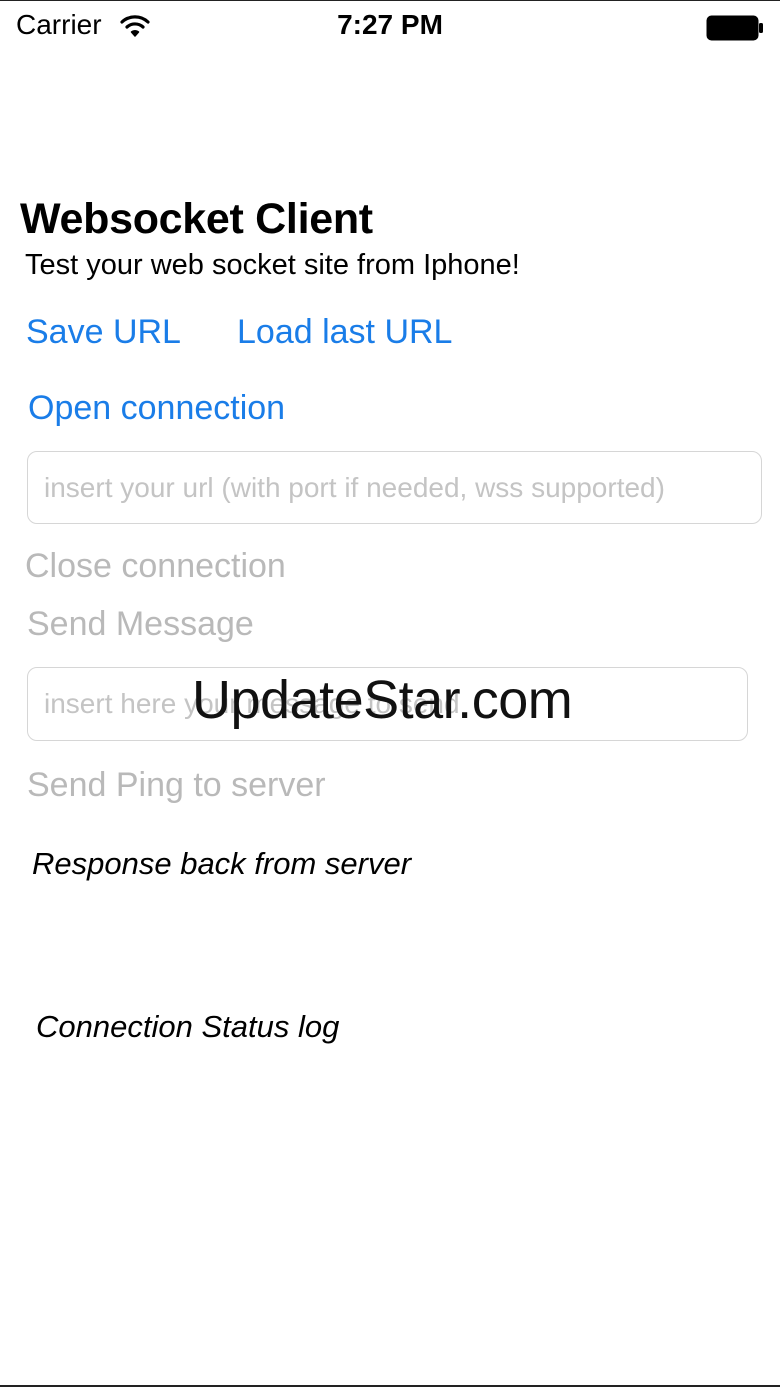 The height and width of the screenshot is (1387, 780). Describe the element at coordinates (344, 332) in the screenshot. I see `load-last-url-button: Load last URL` at that location.